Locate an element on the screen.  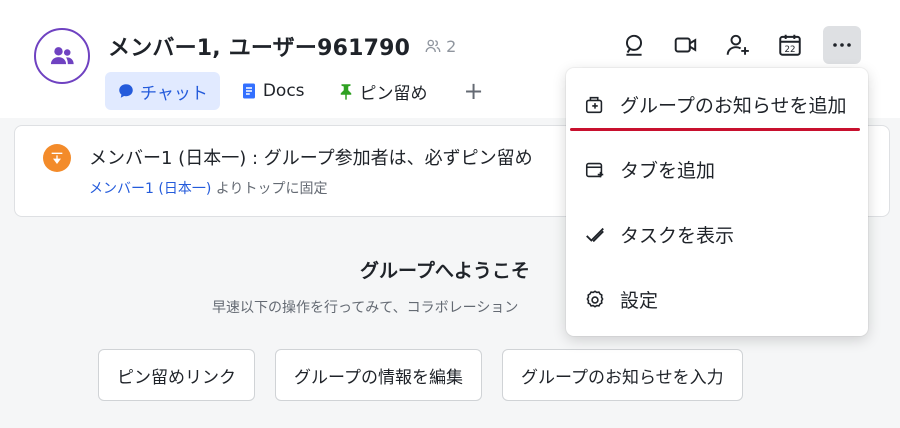
announcement-icon is located at coordinates (594, 104).